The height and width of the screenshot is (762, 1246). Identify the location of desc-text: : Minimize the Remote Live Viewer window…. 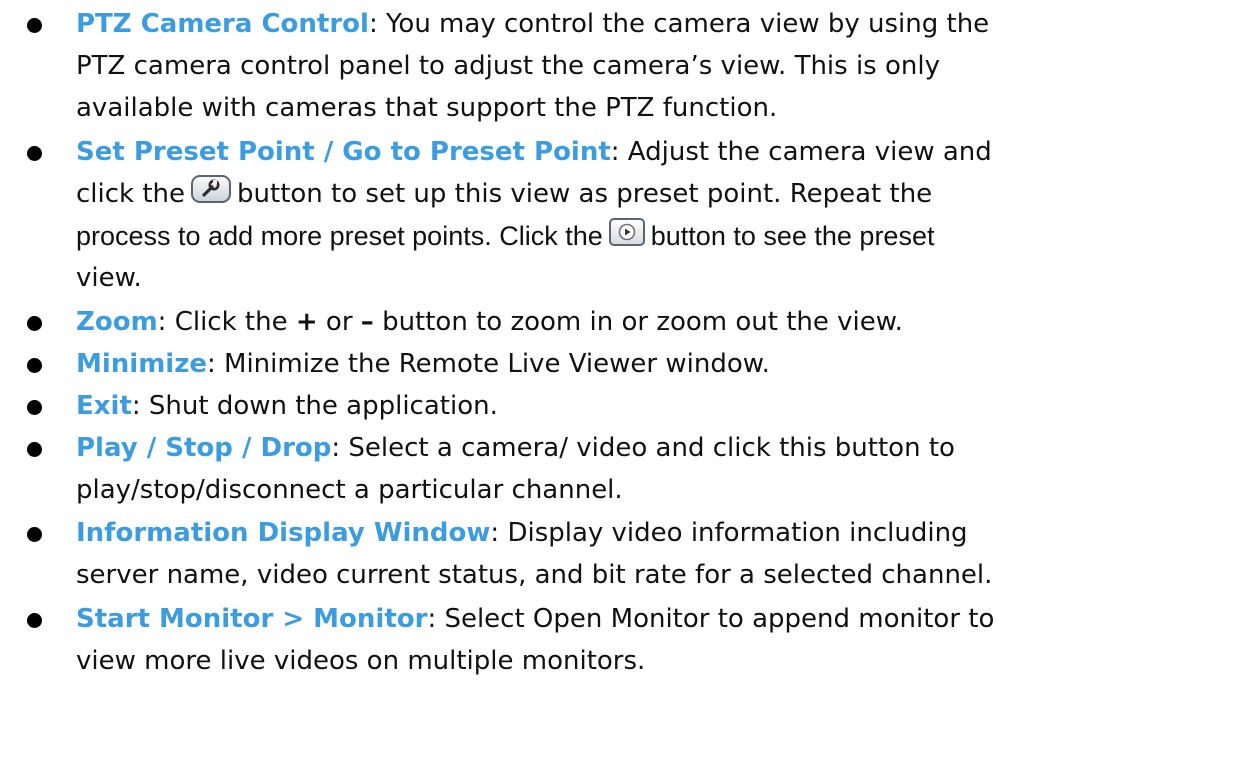
(488, 364).